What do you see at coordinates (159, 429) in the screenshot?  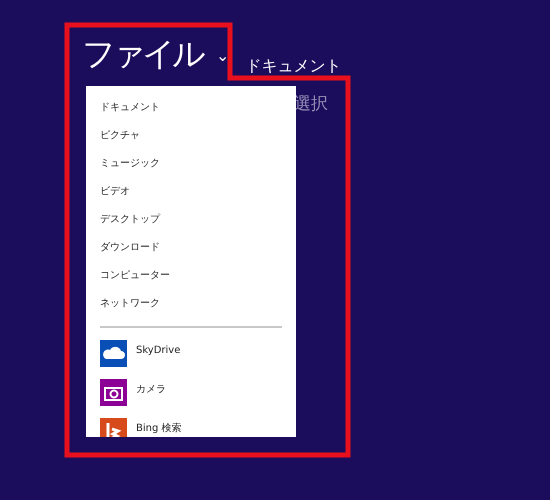 I see `menu-item: Bing 検索` at bounding box center [159, 429].